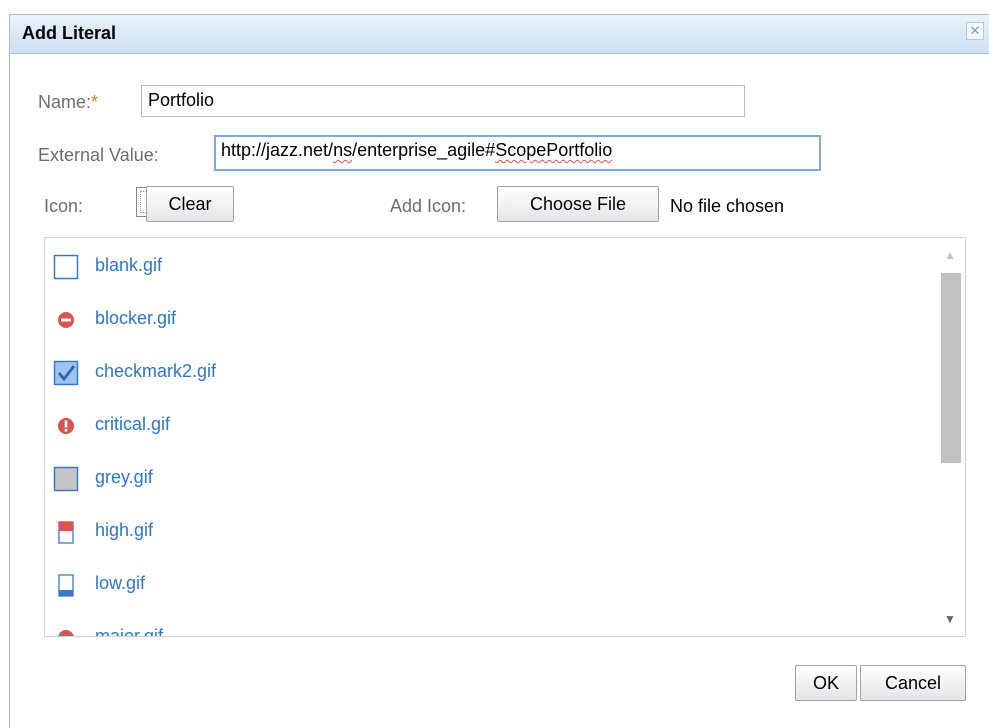 The height and width of the screenshot is (728, 989). I want to click on major-icon, so click(66, 633).